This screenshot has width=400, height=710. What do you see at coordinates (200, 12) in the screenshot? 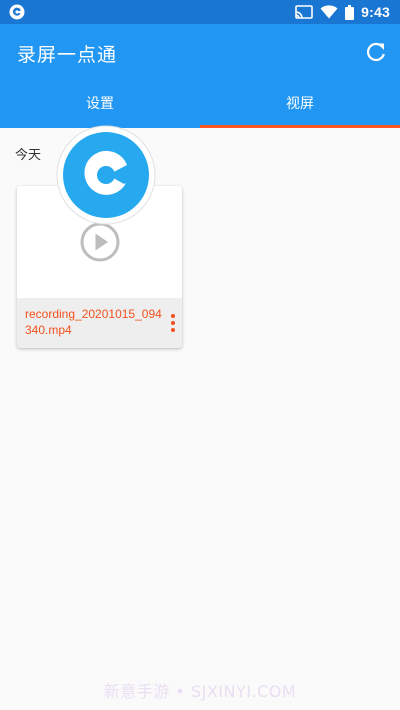
I see `status-bar: 9:43` at bounding box center [200, 12].